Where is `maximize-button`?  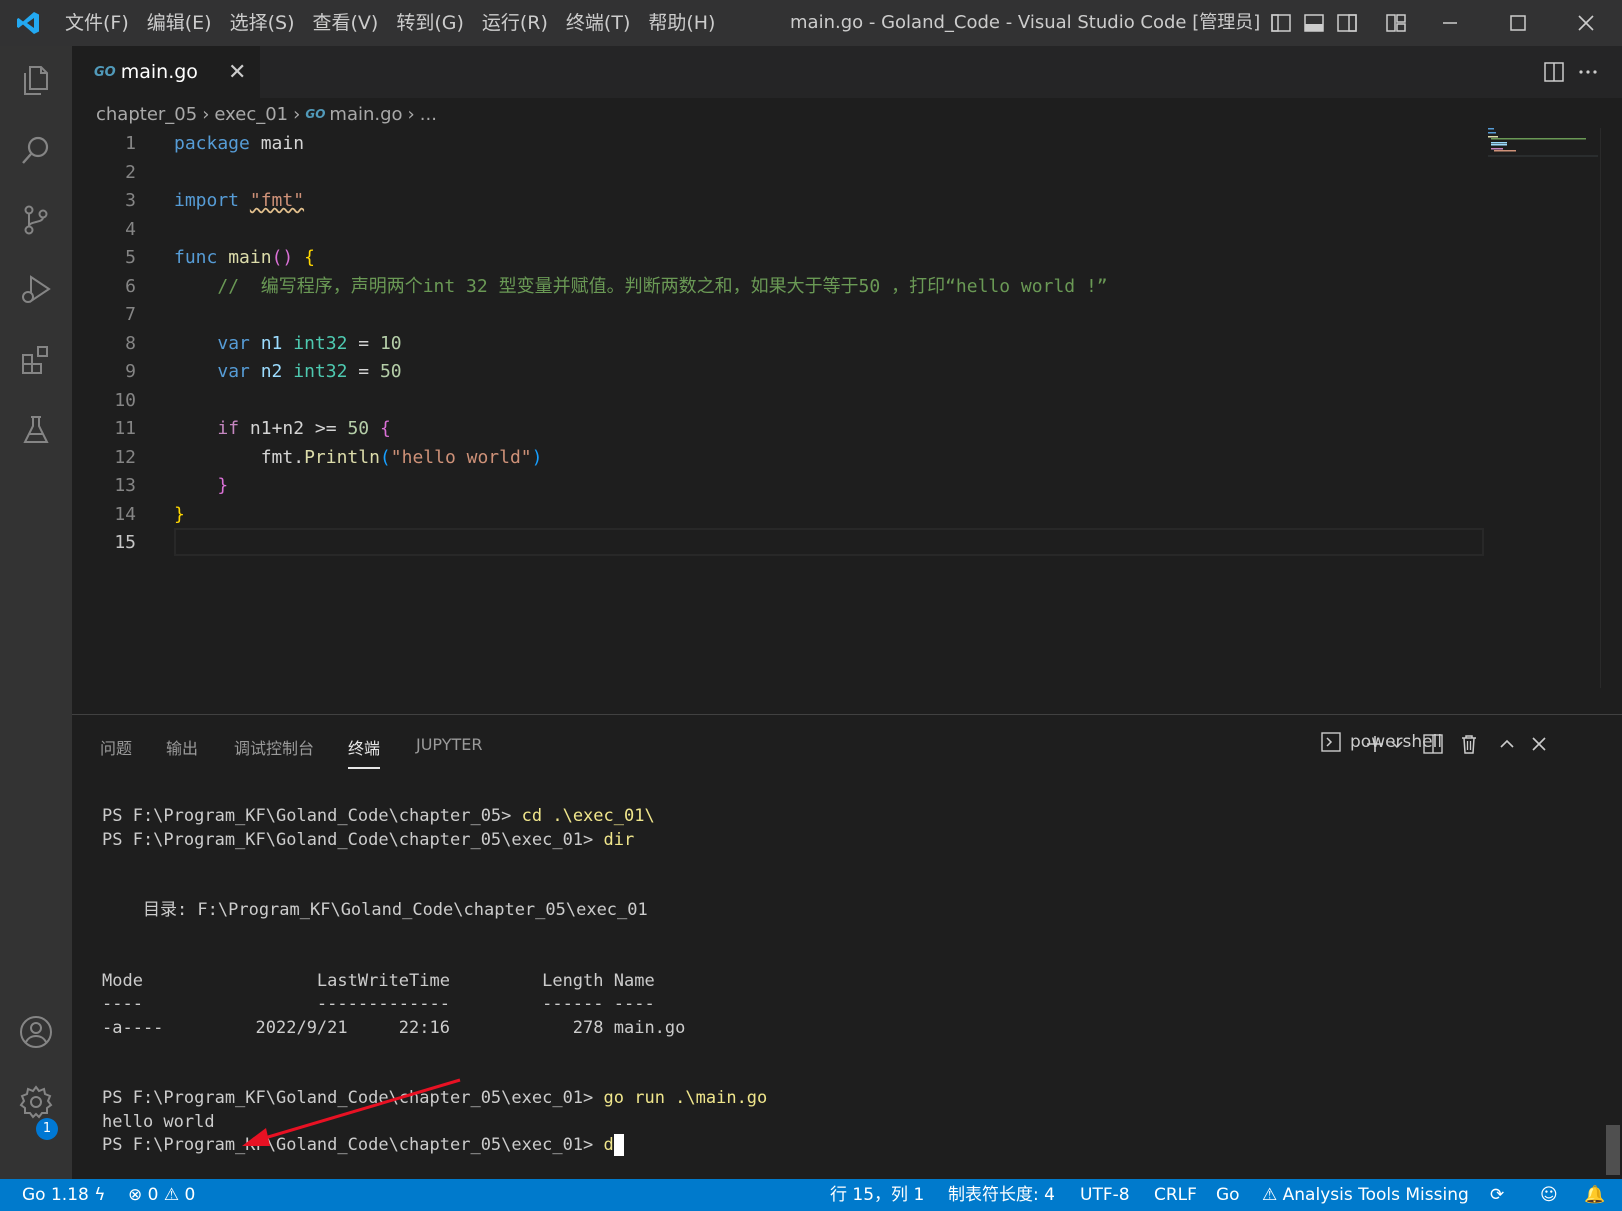
maximize-button is located at coordinates (1518, 23).